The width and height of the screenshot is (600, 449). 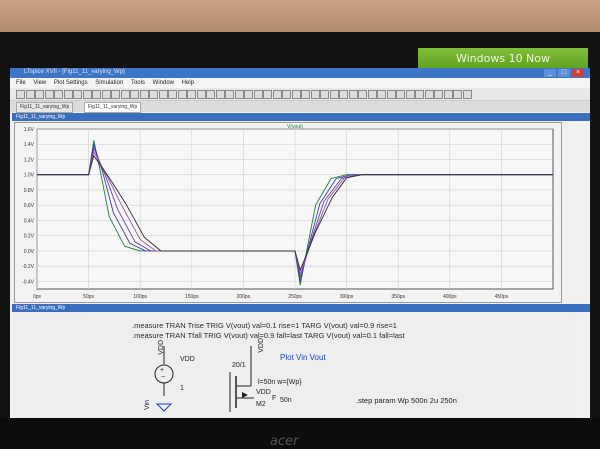 What do you see at coordinates (29, 252) in the screenshot?
I see `y-tick-label: 0.0V` at bounding box center [29, 252].